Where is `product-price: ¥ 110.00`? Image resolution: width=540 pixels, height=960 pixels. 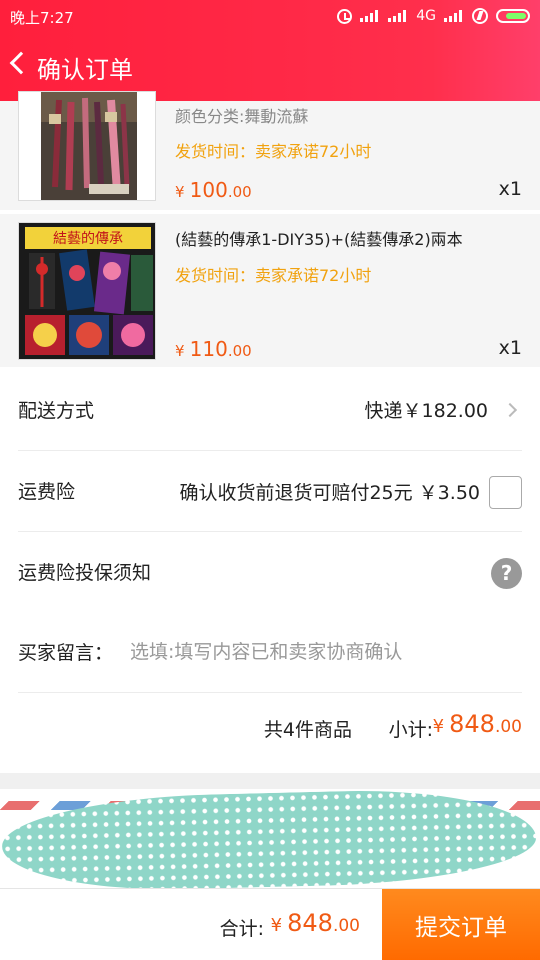 product-price: ¥ 110.00 is located at coordinates (213, 349).